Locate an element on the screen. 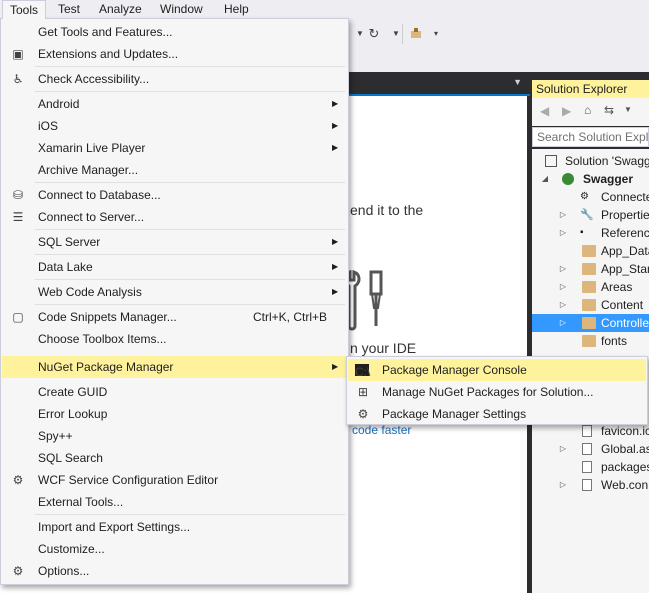 Image resolution: width=649 pixels, height=593 pixels. sync-icon: ⇆ is located at coordinates (609, 110).